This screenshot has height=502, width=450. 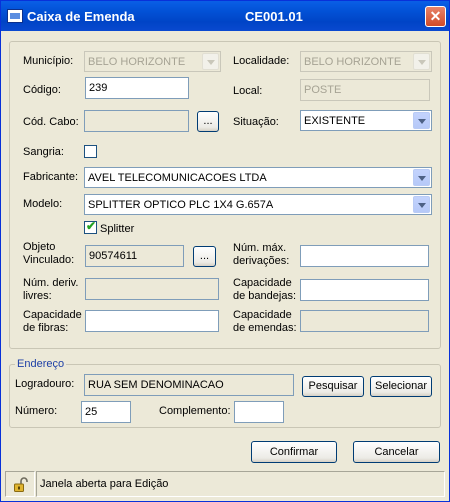 What do you see at coordinates (261, 61) in the screenshot?
I see `localidade-label: Localidade:` at bounding box center [261, 61].